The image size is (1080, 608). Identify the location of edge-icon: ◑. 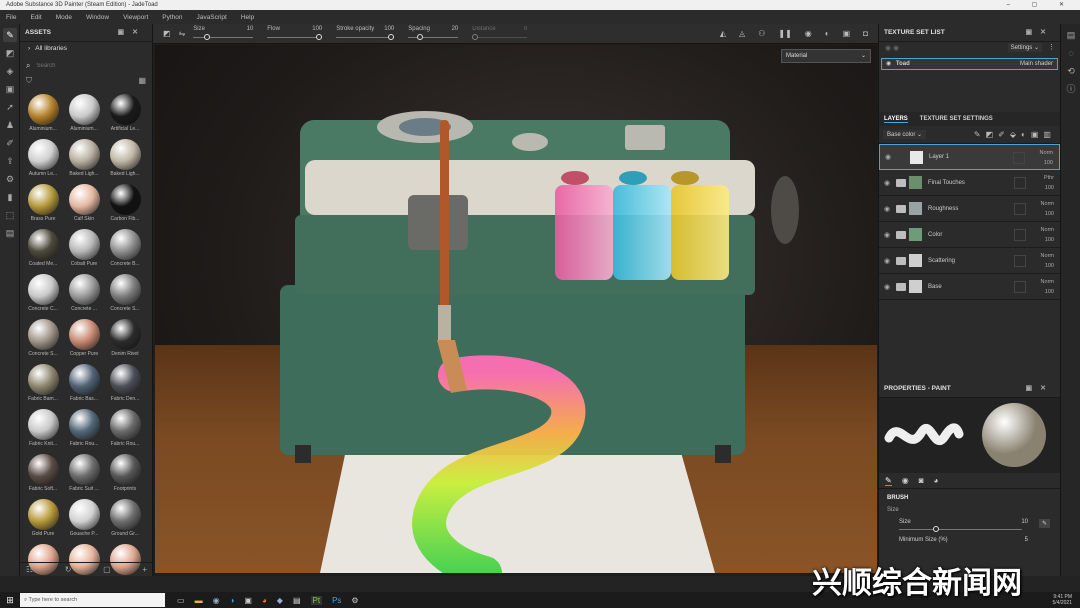
(232, 600).